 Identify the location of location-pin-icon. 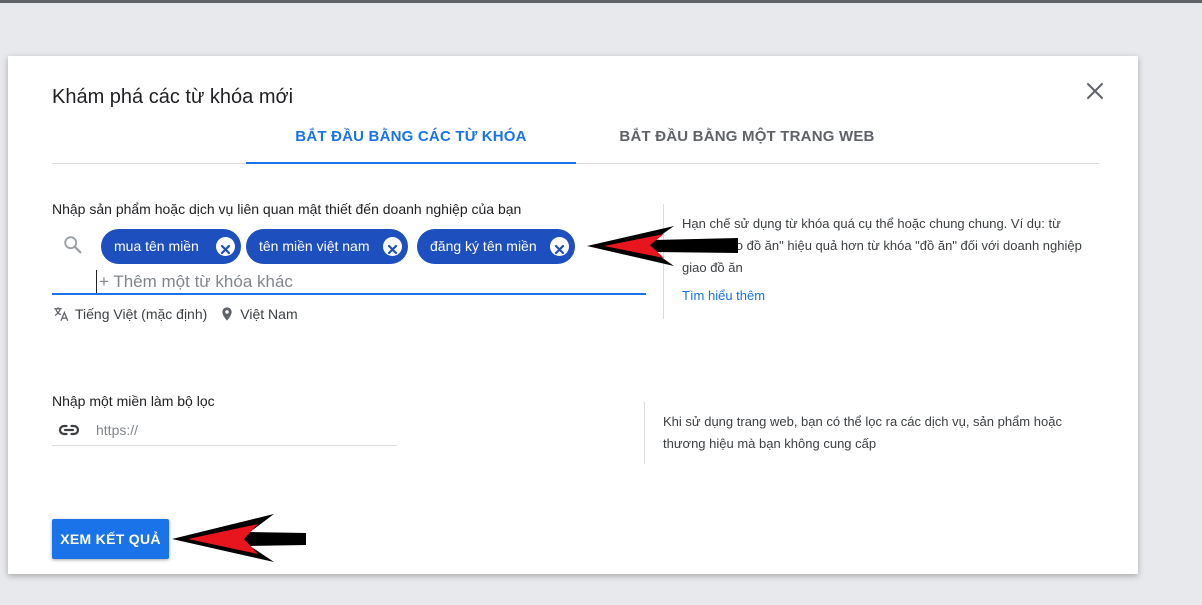
(227, 314).